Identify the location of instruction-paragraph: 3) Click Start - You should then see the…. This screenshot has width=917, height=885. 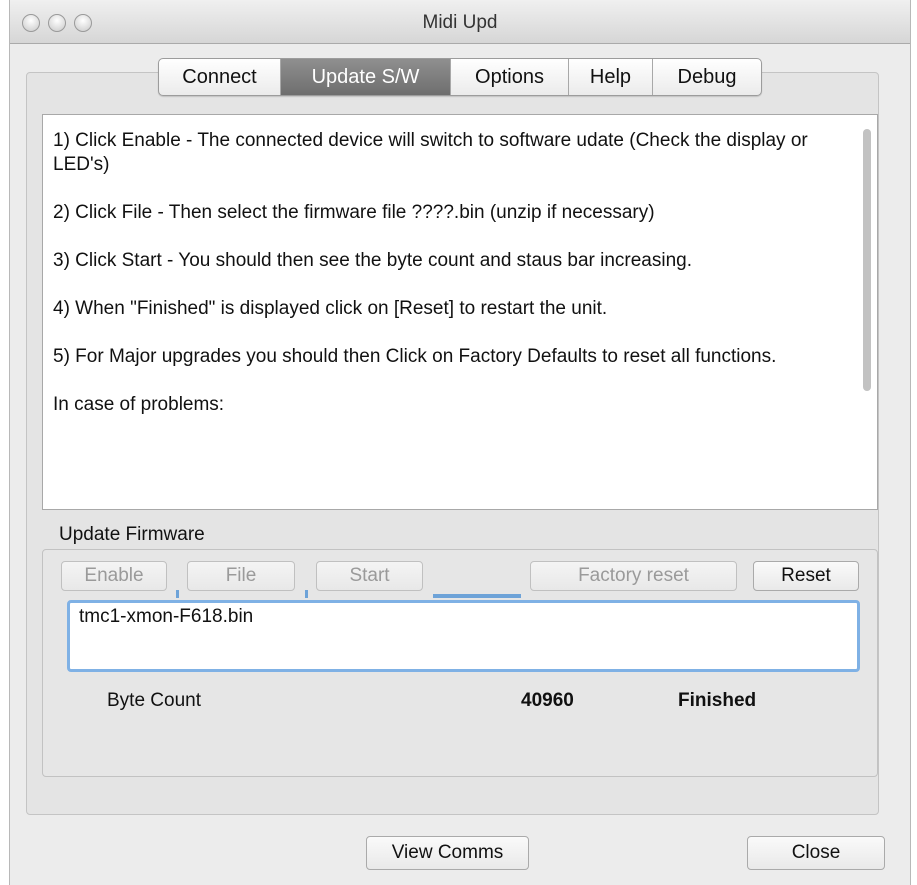
(372, 260).